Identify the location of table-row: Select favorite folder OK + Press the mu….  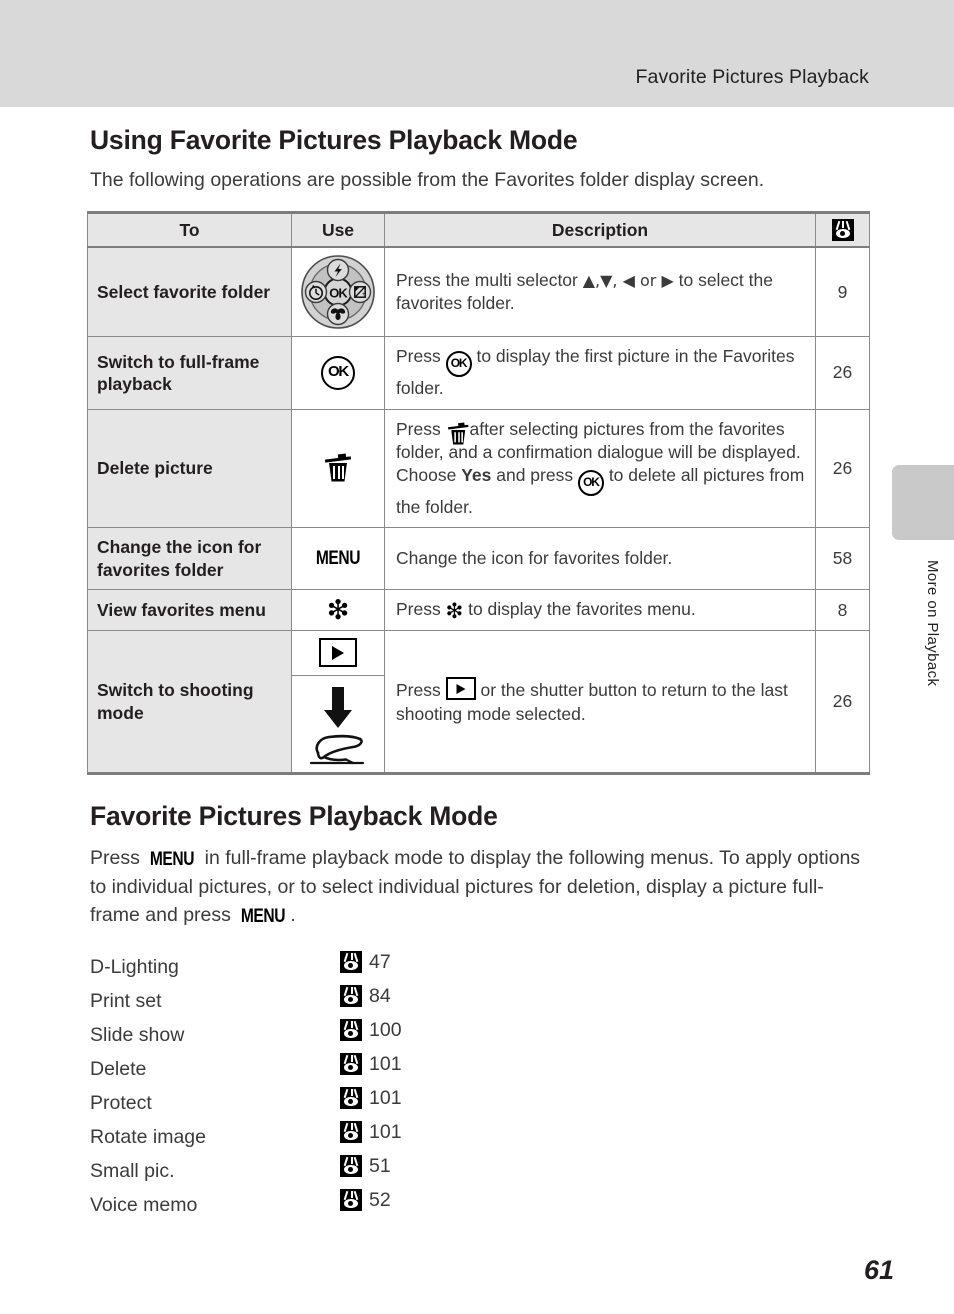
(478, 292).